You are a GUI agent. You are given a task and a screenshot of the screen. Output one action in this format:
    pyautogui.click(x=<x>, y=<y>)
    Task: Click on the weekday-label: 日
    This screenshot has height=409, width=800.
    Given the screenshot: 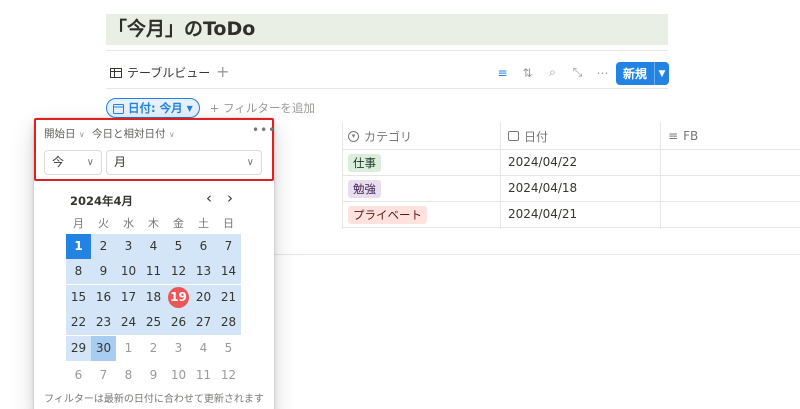 What is the action you would take?
    pyautogui.click(x=228, y=223)
    